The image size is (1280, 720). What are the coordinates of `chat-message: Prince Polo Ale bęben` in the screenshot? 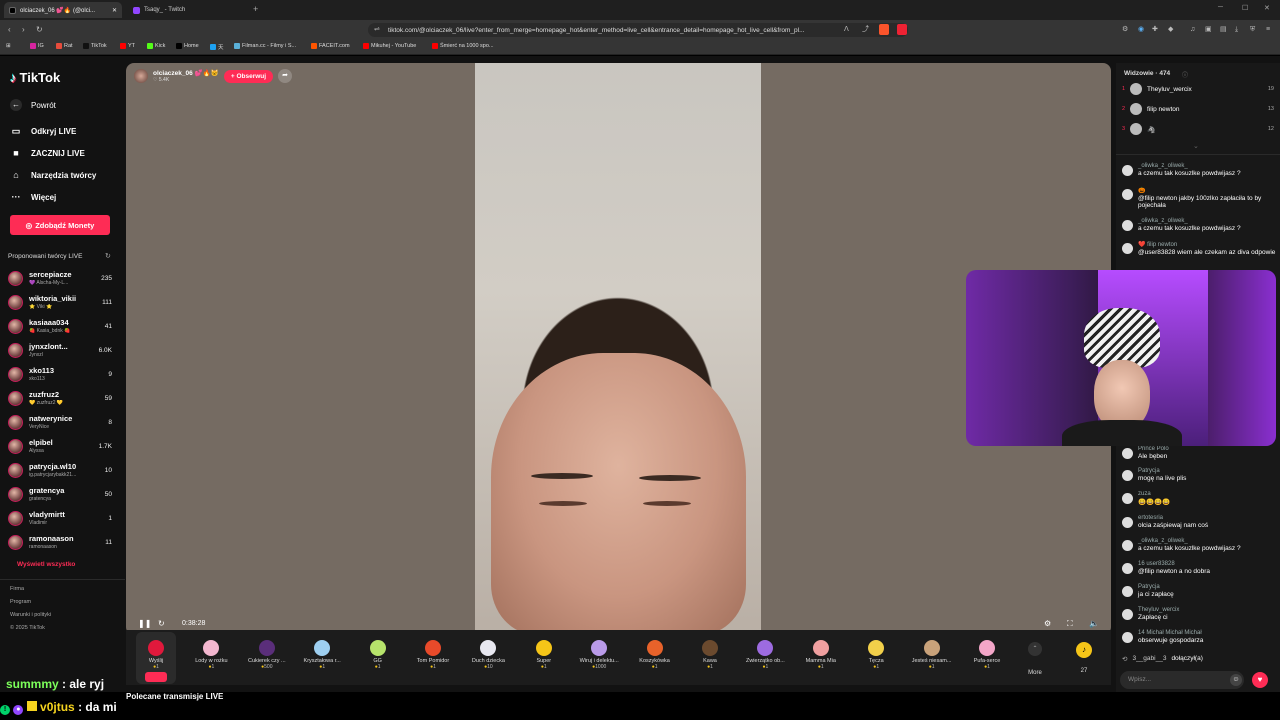 It's located at (1199, 453).